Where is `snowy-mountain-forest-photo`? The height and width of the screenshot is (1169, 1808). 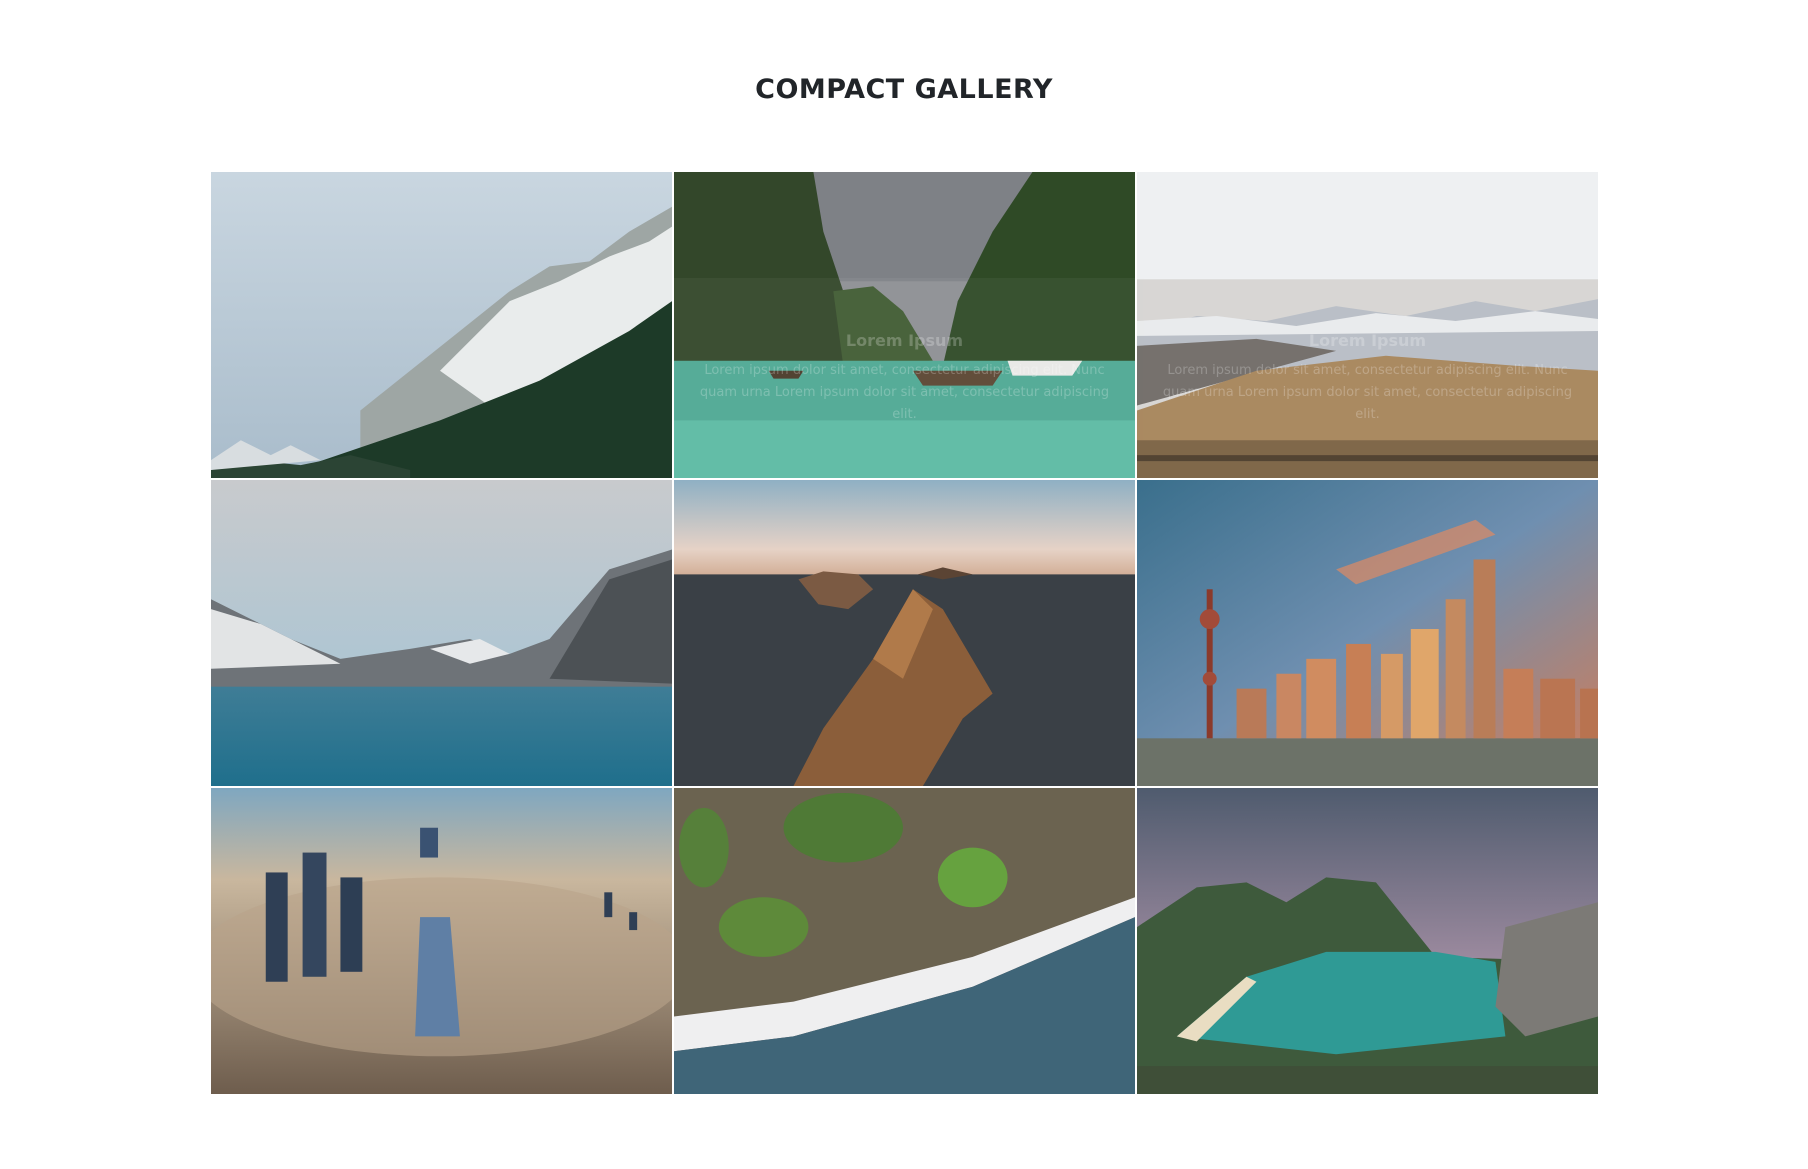 snowy-mountain-forest-photo is located at coordinates (441, 325).